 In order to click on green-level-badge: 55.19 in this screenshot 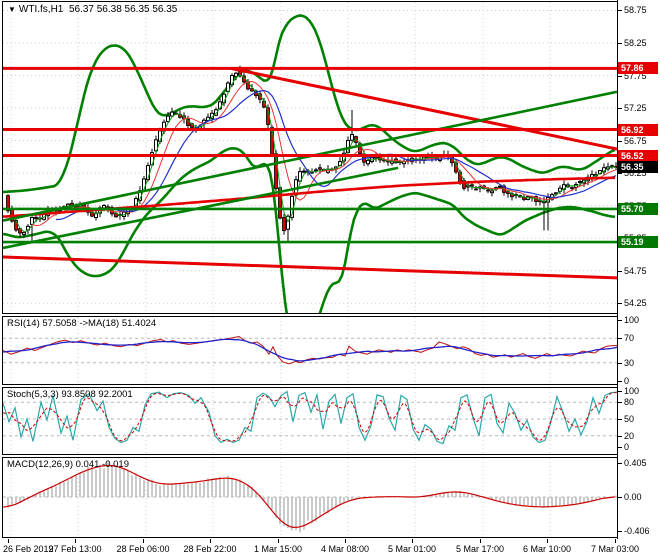, I will do `click(638, 242)`.